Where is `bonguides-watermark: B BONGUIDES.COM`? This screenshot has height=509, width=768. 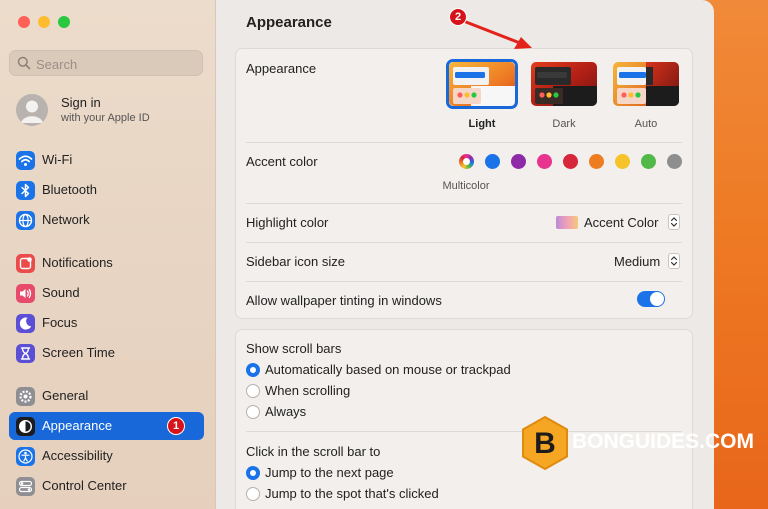 bonguides-watermark: B BONGUIDES.COM is located at coordinates (637, 445).